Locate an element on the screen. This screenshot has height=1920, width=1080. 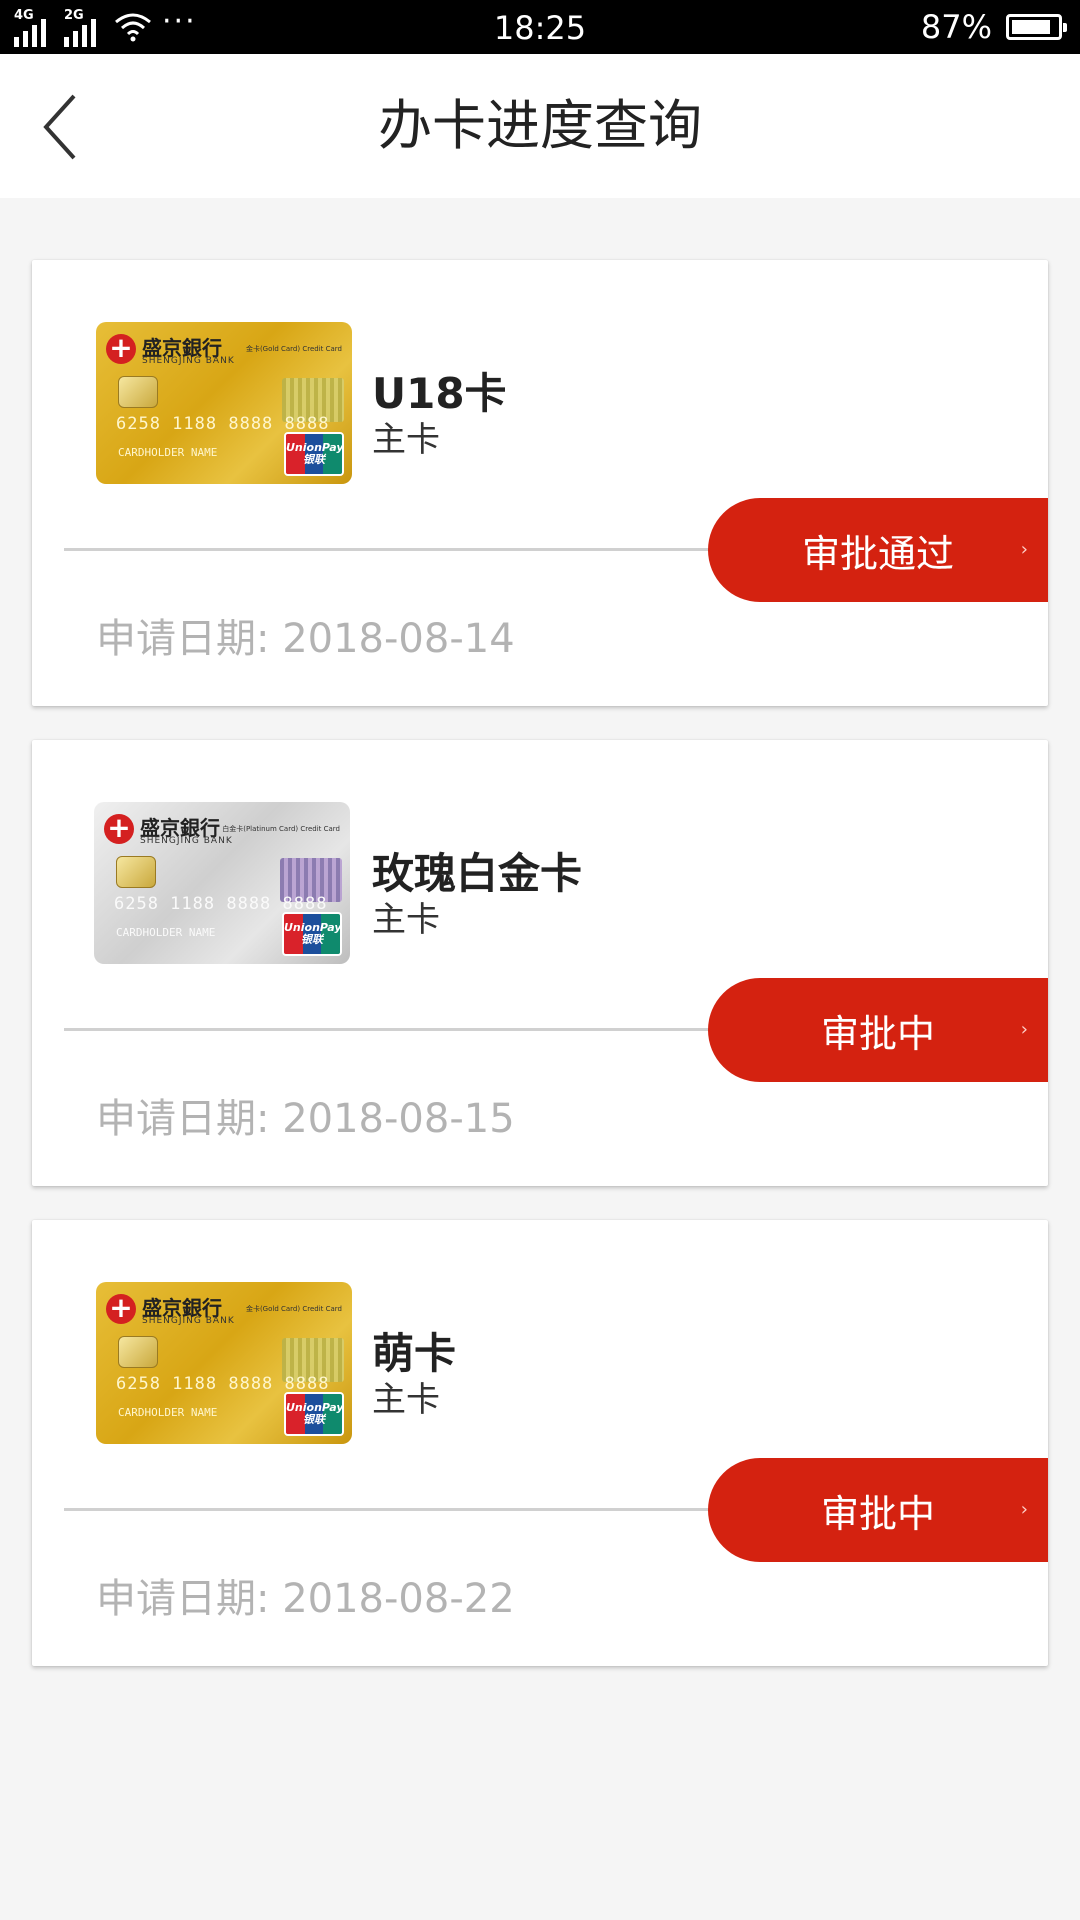
apply-date-value: 2018-08-22 is located at coordinates (398, 1599).